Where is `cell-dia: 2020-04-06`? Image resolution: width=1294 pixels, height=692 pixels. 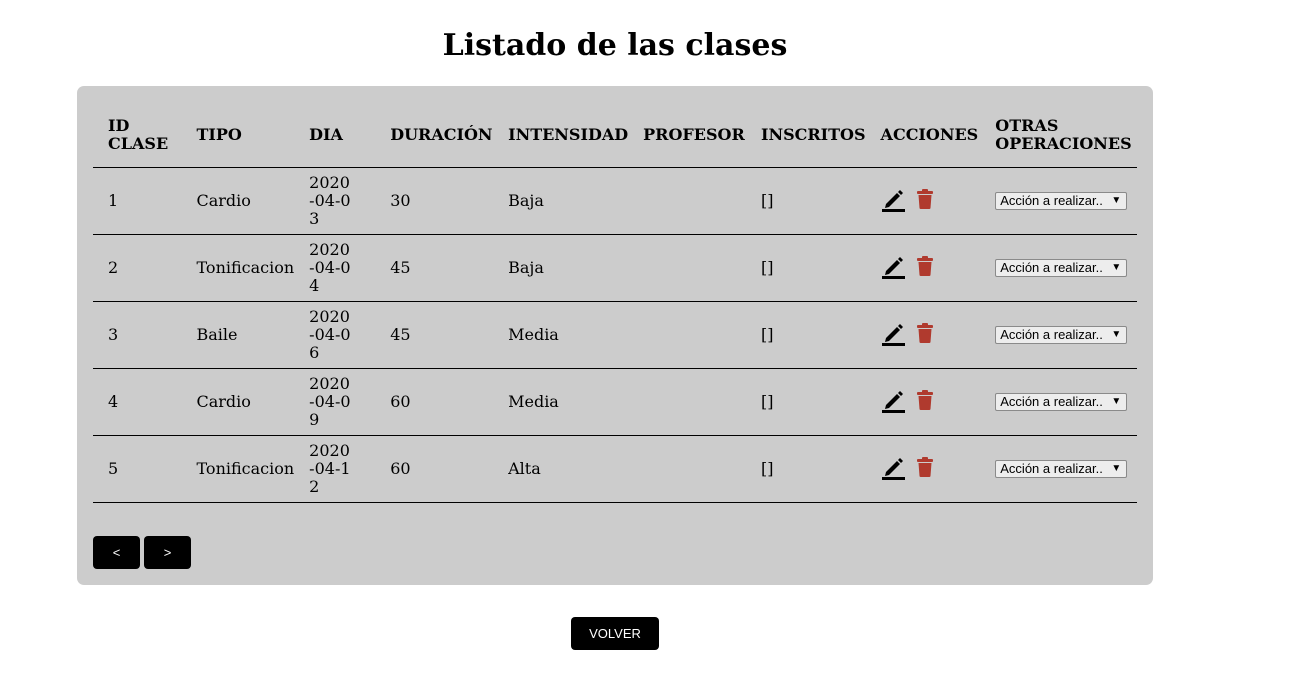
cell-dia: 2020-04-06 is located at coordinates (335, 335).